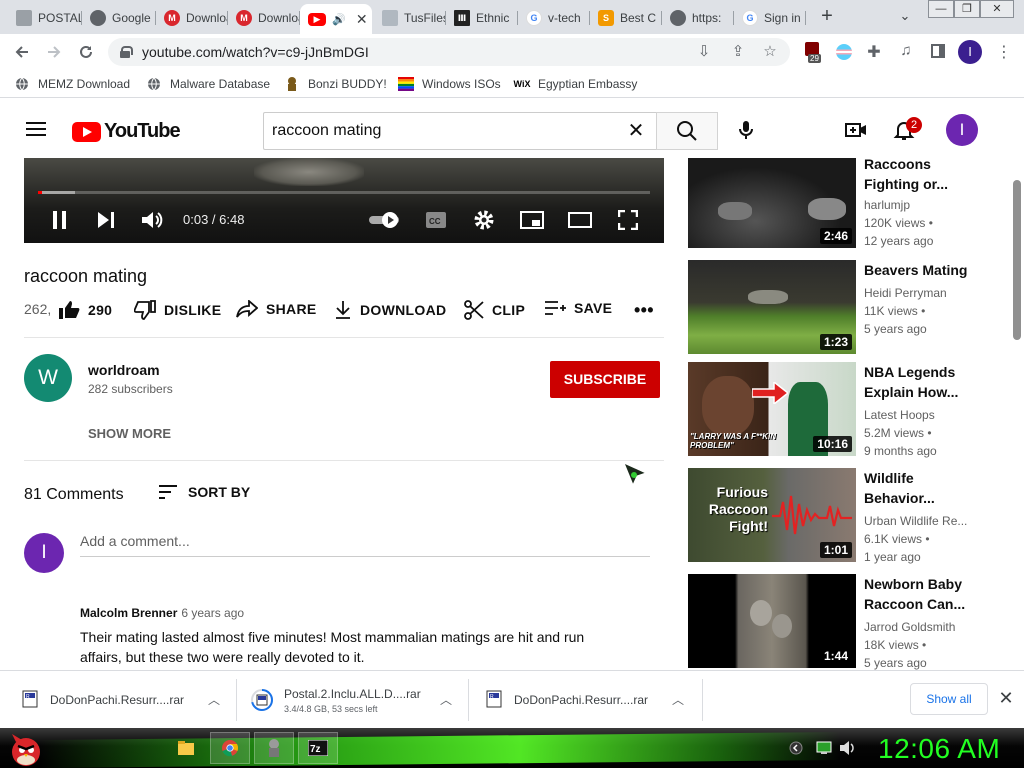 The width and height of the screenshot is (1024, 768). What do you see at coordinates (698, 18) in the screenshot?
I see `tab-https: https:` at bounding box center [698, 18].